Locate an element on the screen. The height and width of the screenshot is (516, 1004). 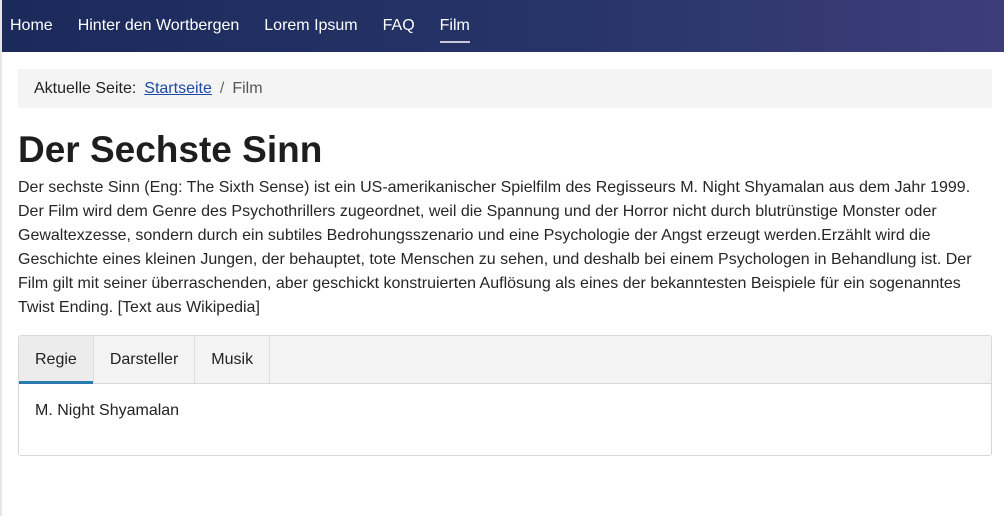
tab-regie: Regie is located at coordinates (56, 360).